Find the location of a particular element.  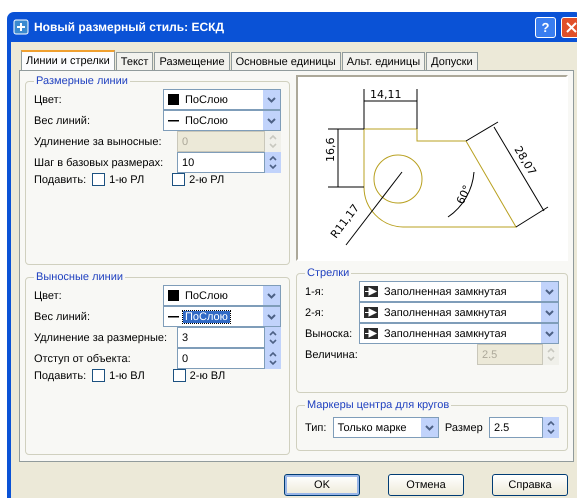

number-field: 0 is located at coordinates (221, 358).